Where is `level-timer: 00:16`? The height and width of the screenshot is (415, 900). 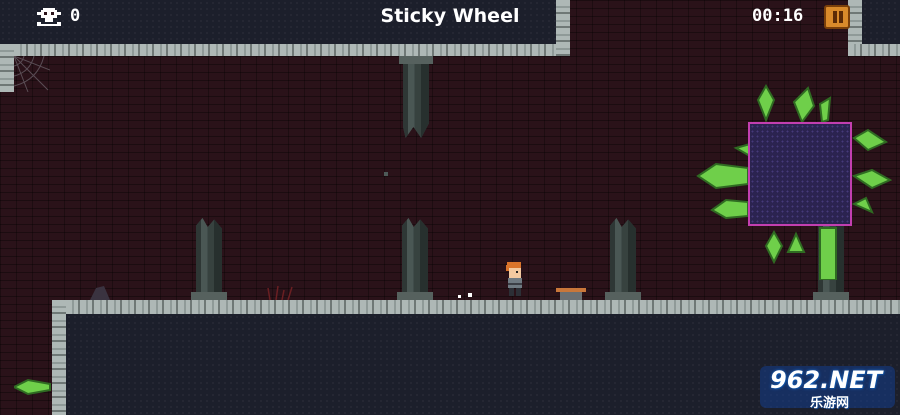 level-timer: 00:16 is located at coordinates (778, 16).